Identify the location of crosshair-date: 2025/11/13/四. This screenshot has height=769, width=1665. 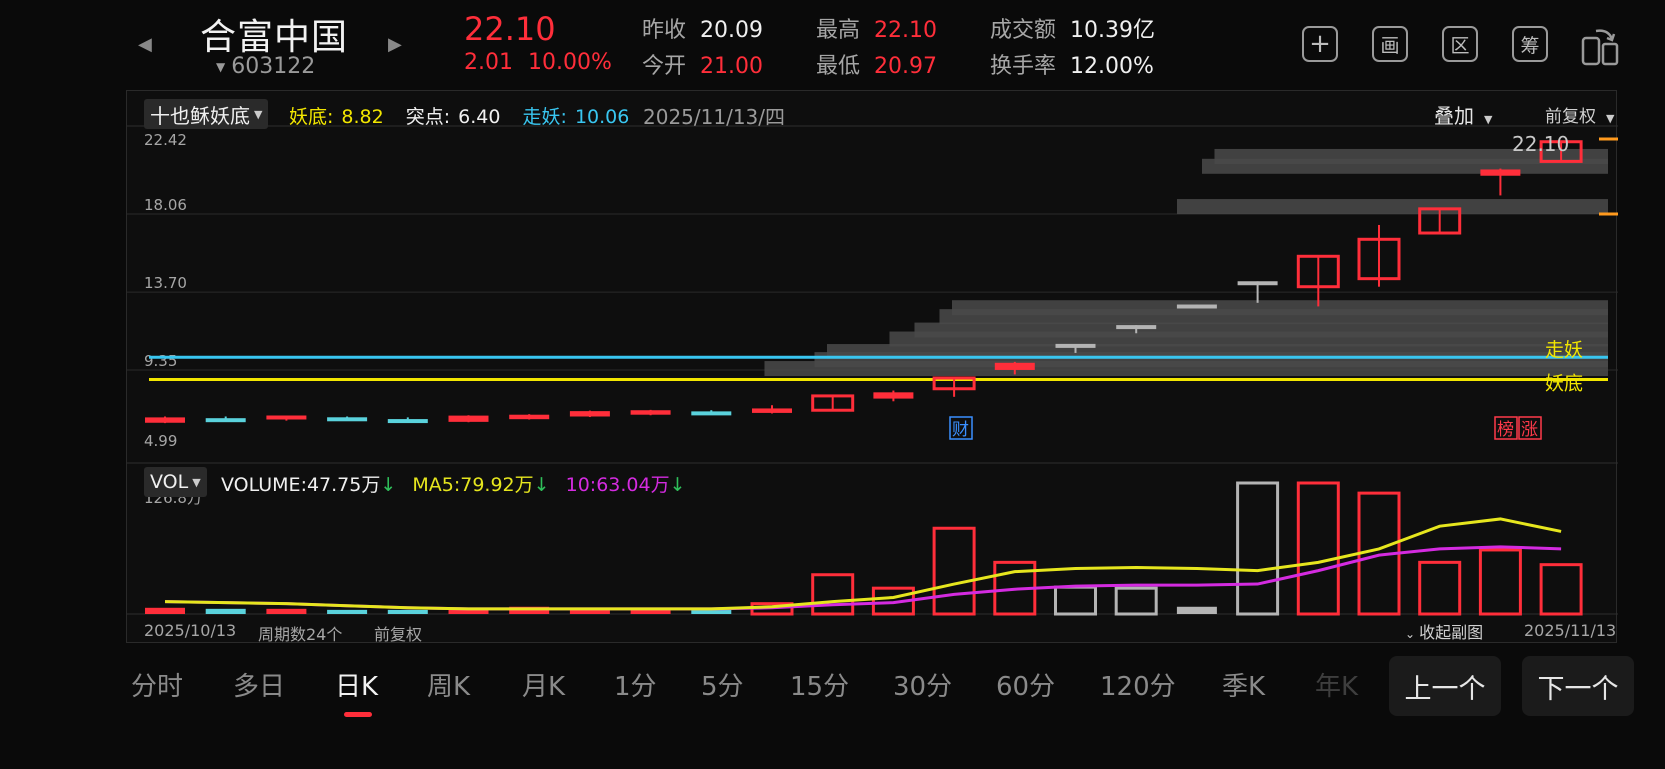
(714, 117).